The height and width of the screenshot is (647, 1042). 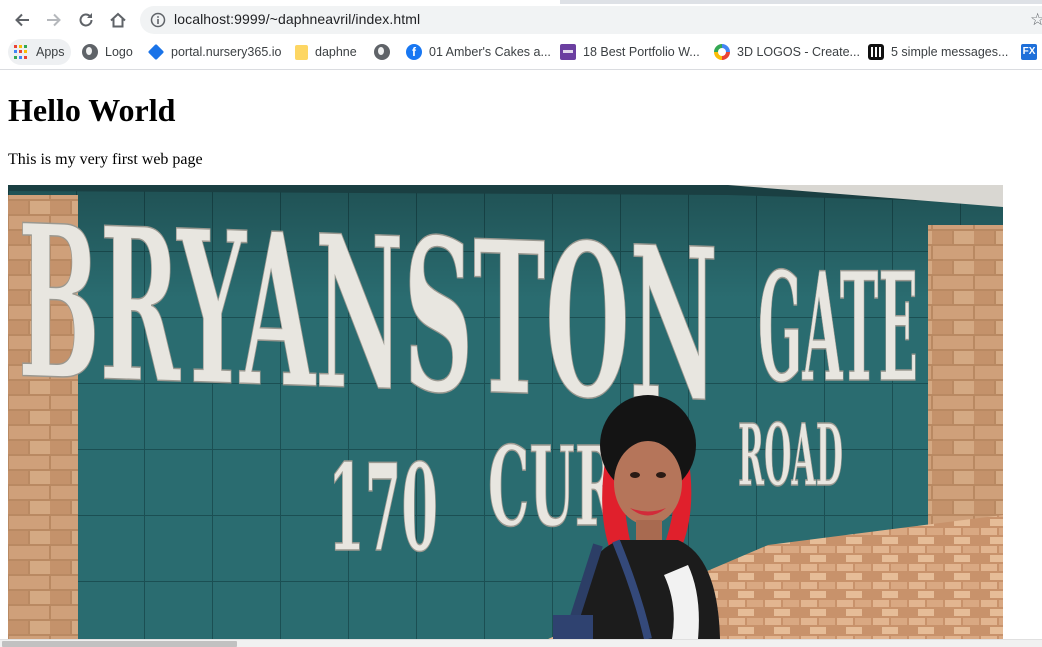 I want to click on bookmark-folder-daphne: daphne, so click(x=326, y=52).